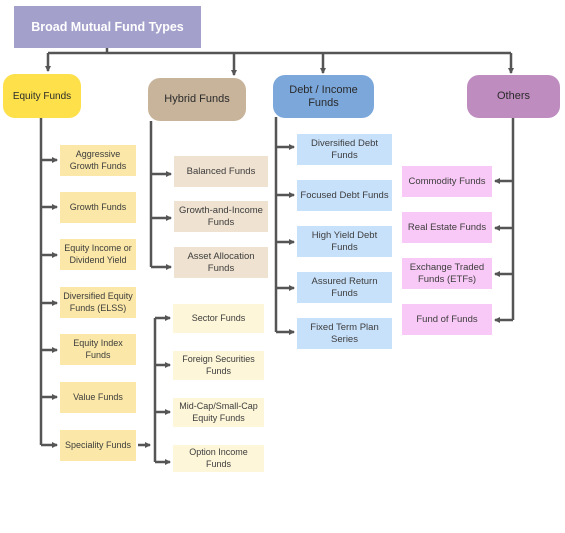 This screenshot has height=533, width=565. What do you see at coordinates (98, 160) in the screenshot?
I see `equity-leaf-aggressive-growth: Aggressive Growth Funds` at bounding box center [98, 160].